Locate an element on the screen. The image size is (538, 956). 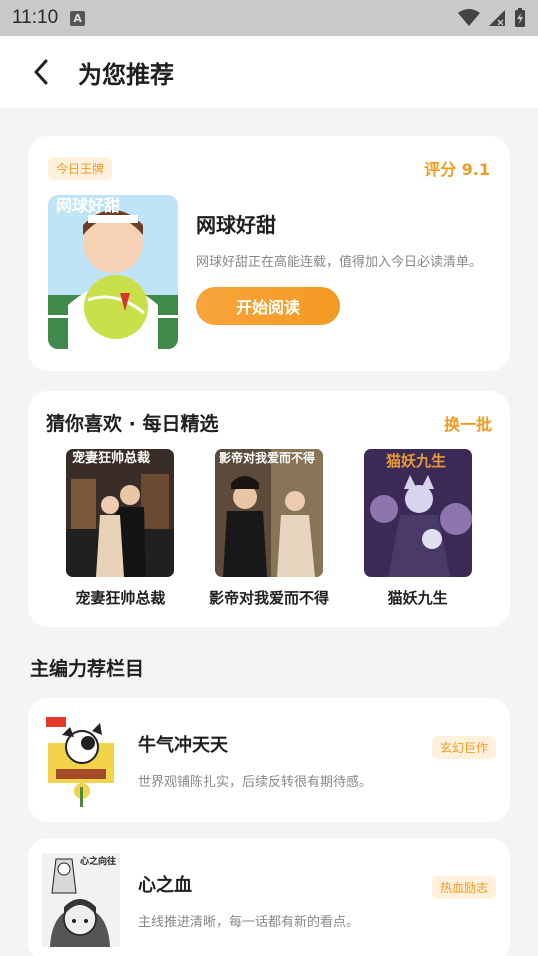
signal-icon is located at coordinates (497, 18).